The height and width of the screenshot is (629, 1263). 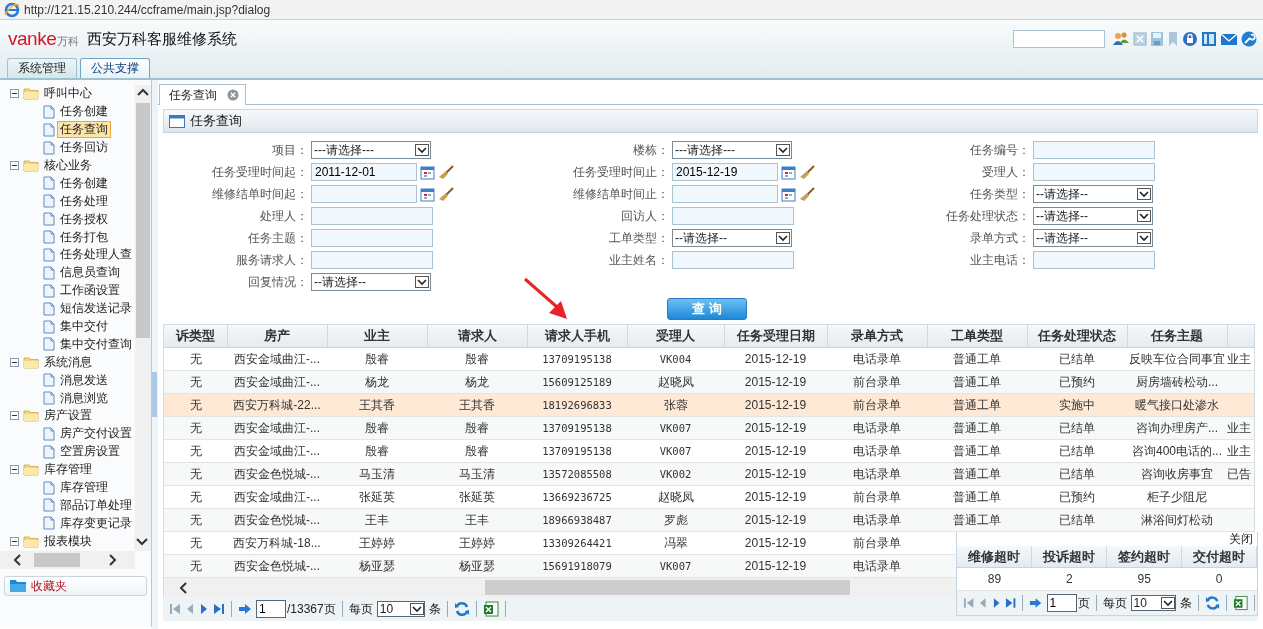 What do you see at coordinates (67, 560) in the screenshot?
I see `horizontal-scrollbar` at bounding box center [67, 560].